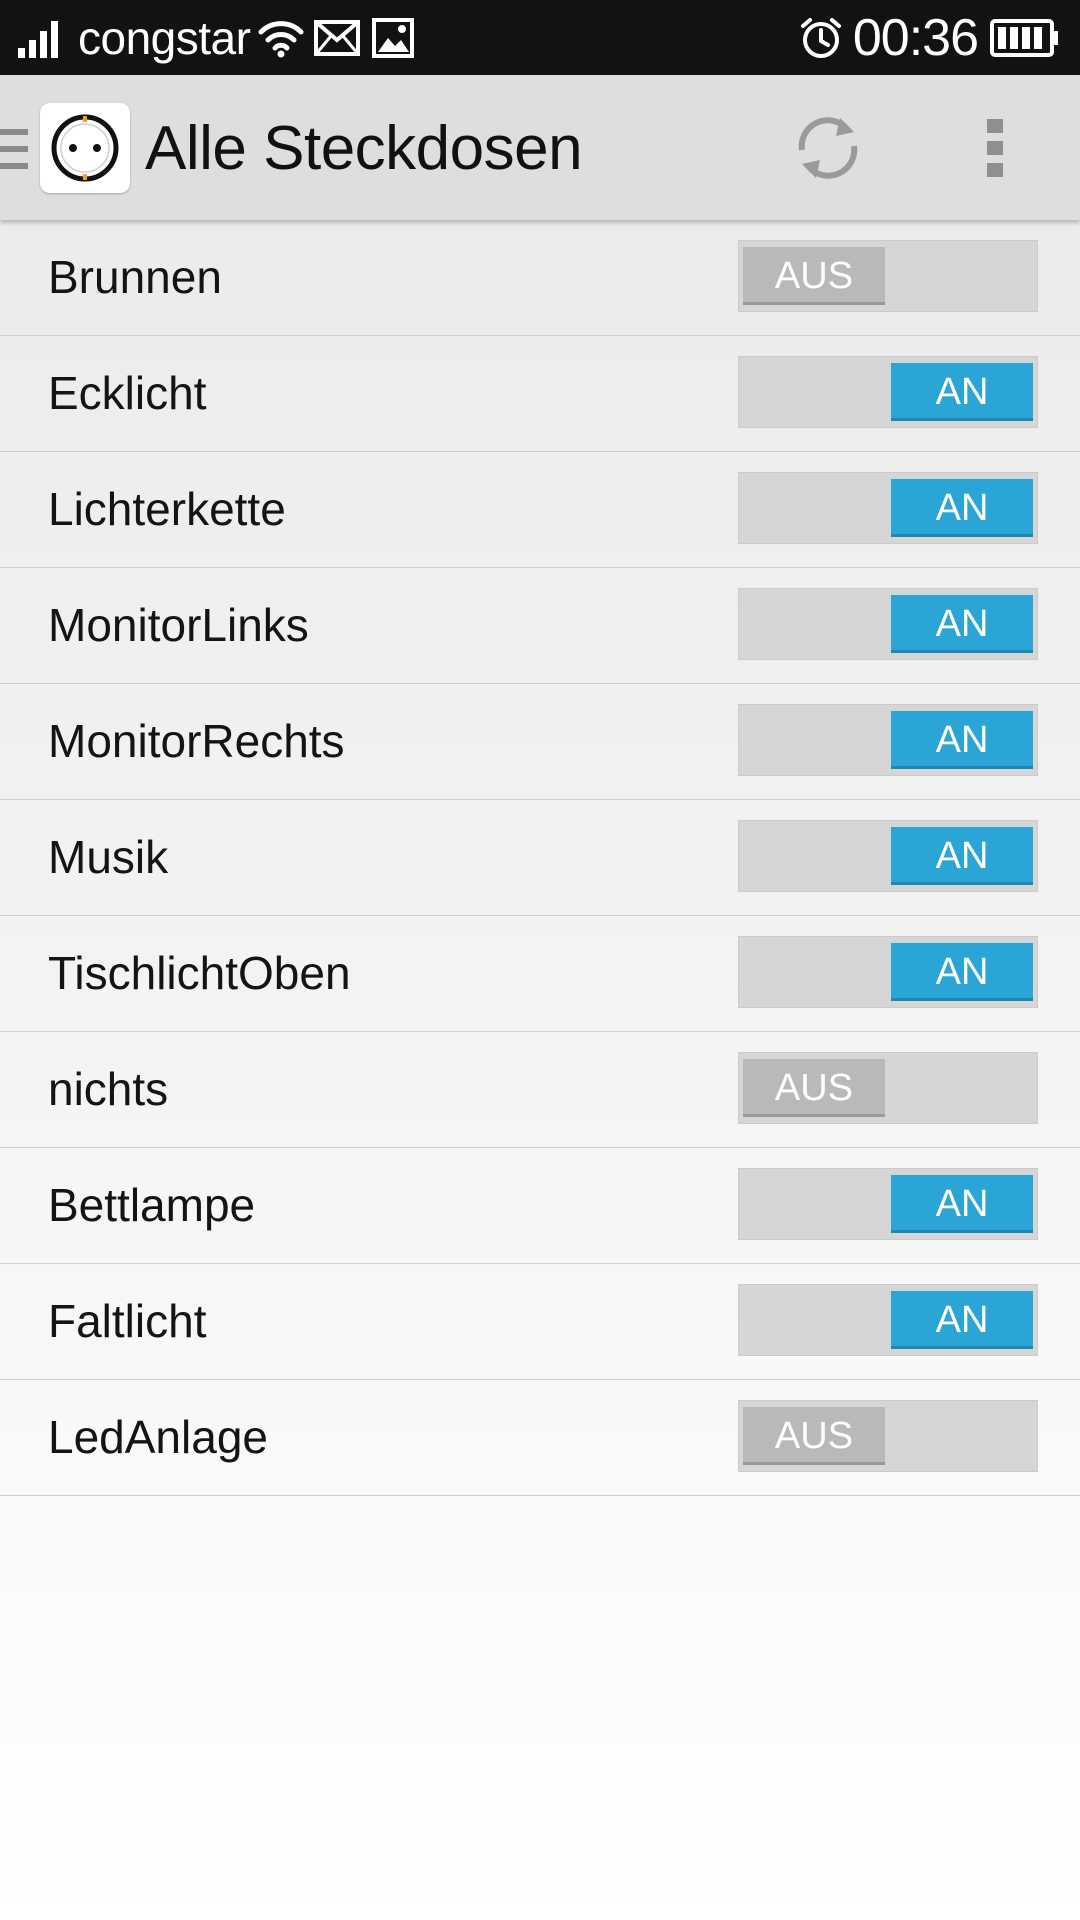  Describe the element at coordinates (540, 1206) in the screenshot. I see `list-item: Bettlampe AN` at that location.